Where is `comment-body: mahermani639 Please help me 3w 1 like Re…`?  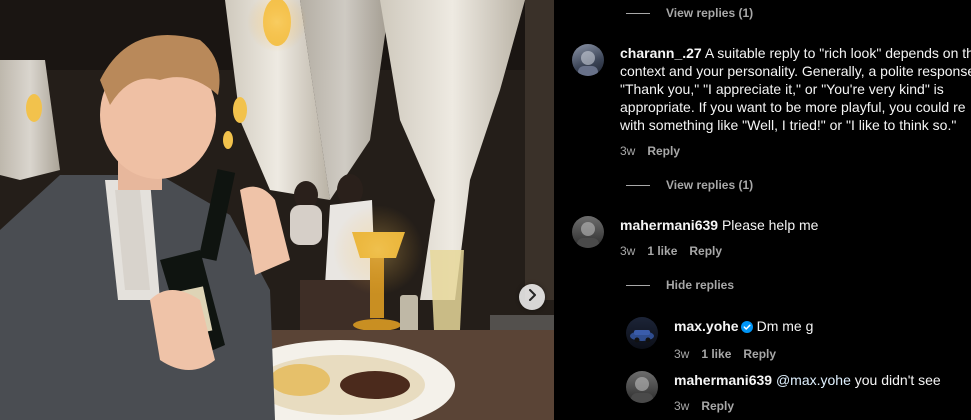 comment-body: mahermani639 Please help me 3w 1 like Re… is located at coordinates (795, 237).